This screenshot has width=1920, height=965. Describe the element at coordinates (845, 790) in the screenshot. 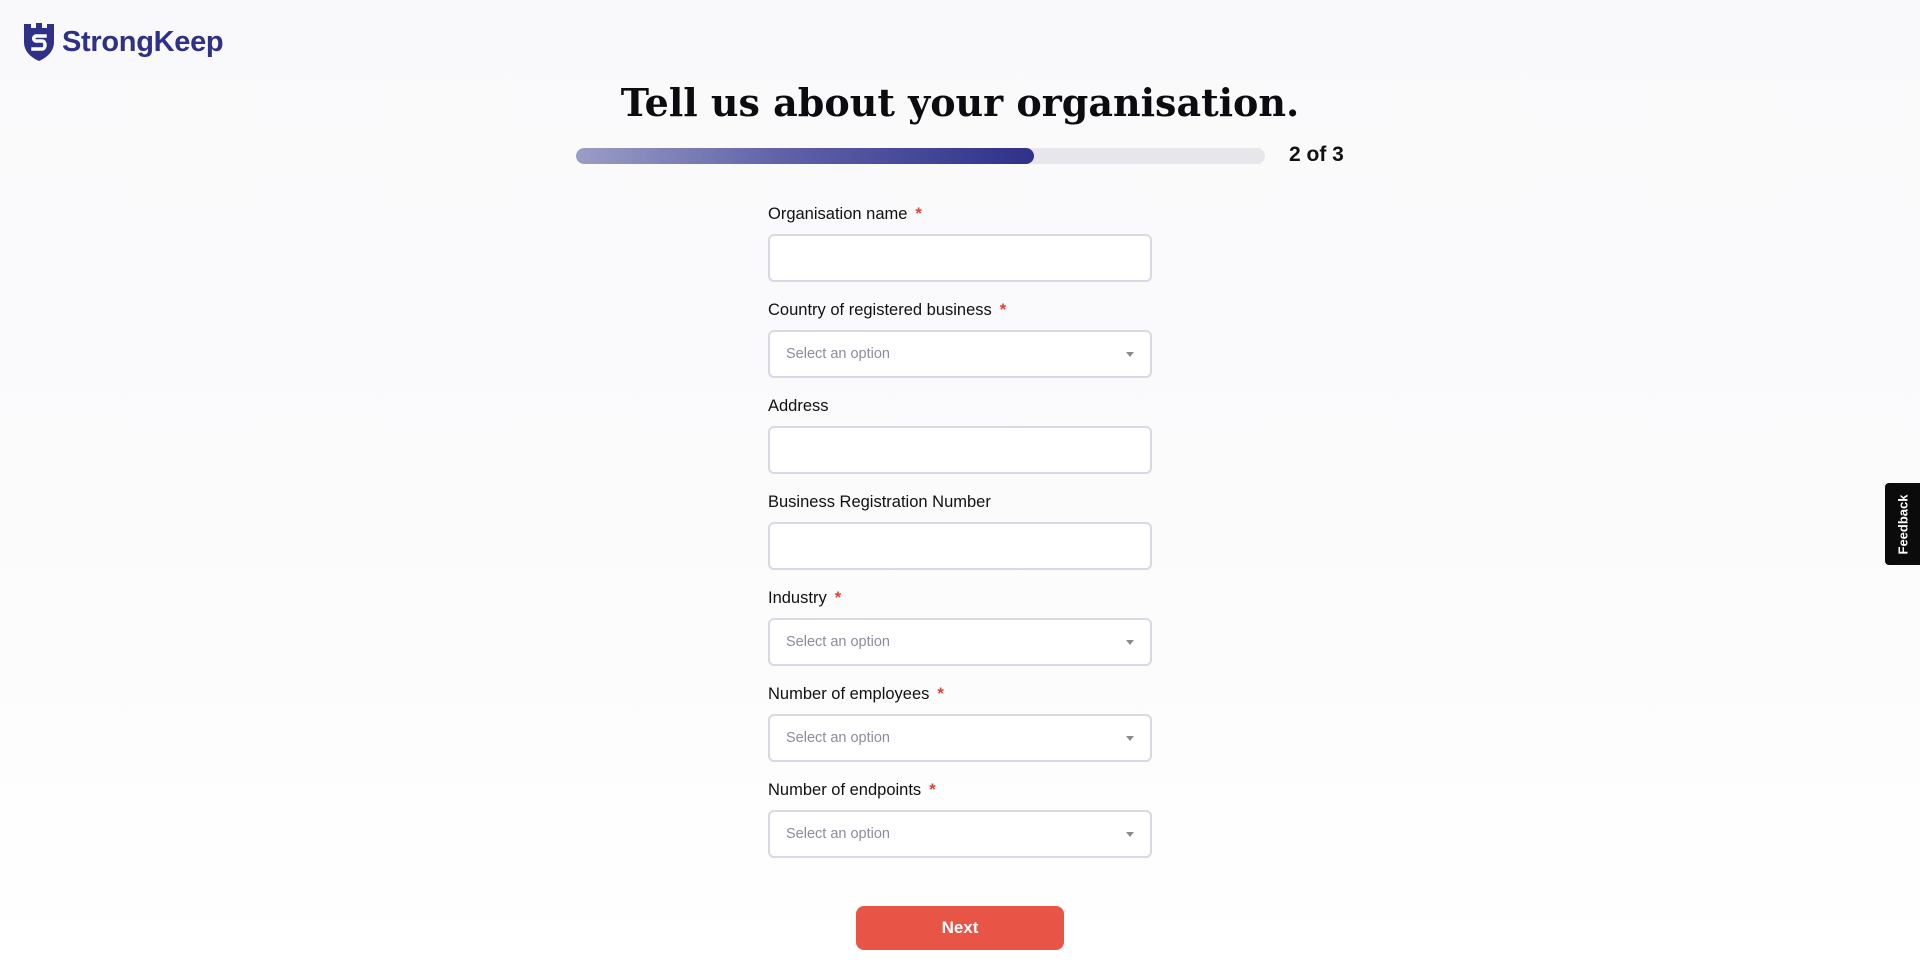

I see `endpoints-label-text: Number of endpoints` at that location.